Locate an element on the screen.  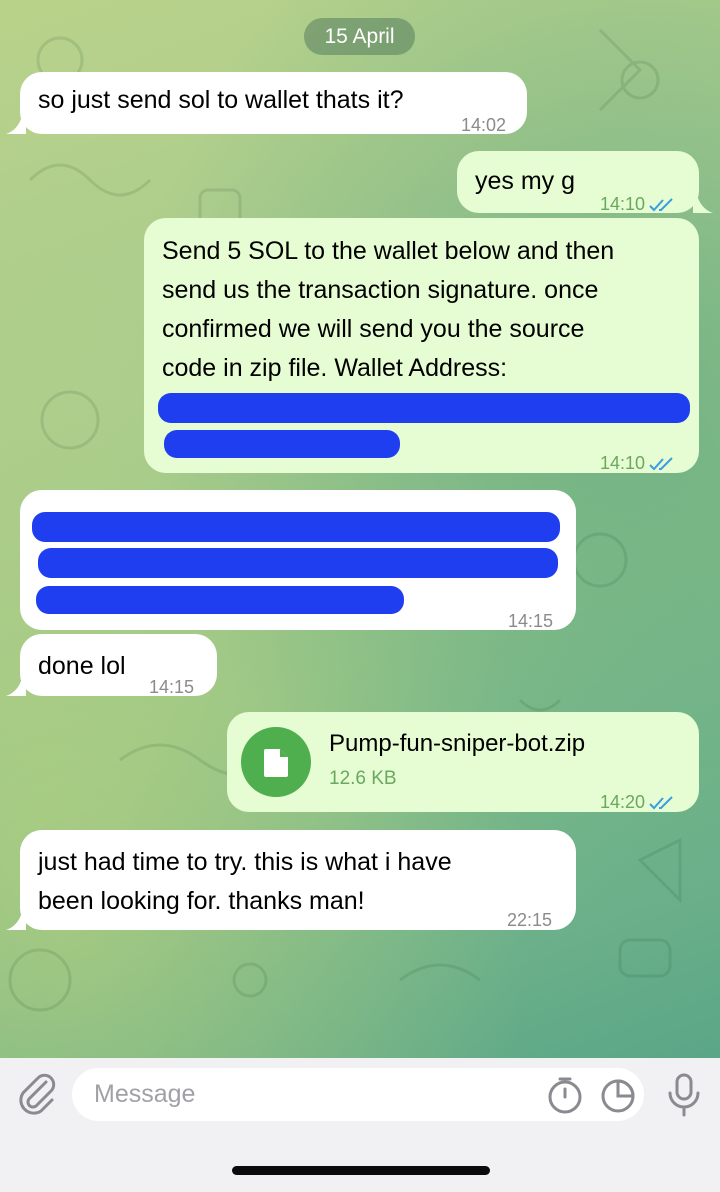
home-indicator is located at coordinates (361, 1170).